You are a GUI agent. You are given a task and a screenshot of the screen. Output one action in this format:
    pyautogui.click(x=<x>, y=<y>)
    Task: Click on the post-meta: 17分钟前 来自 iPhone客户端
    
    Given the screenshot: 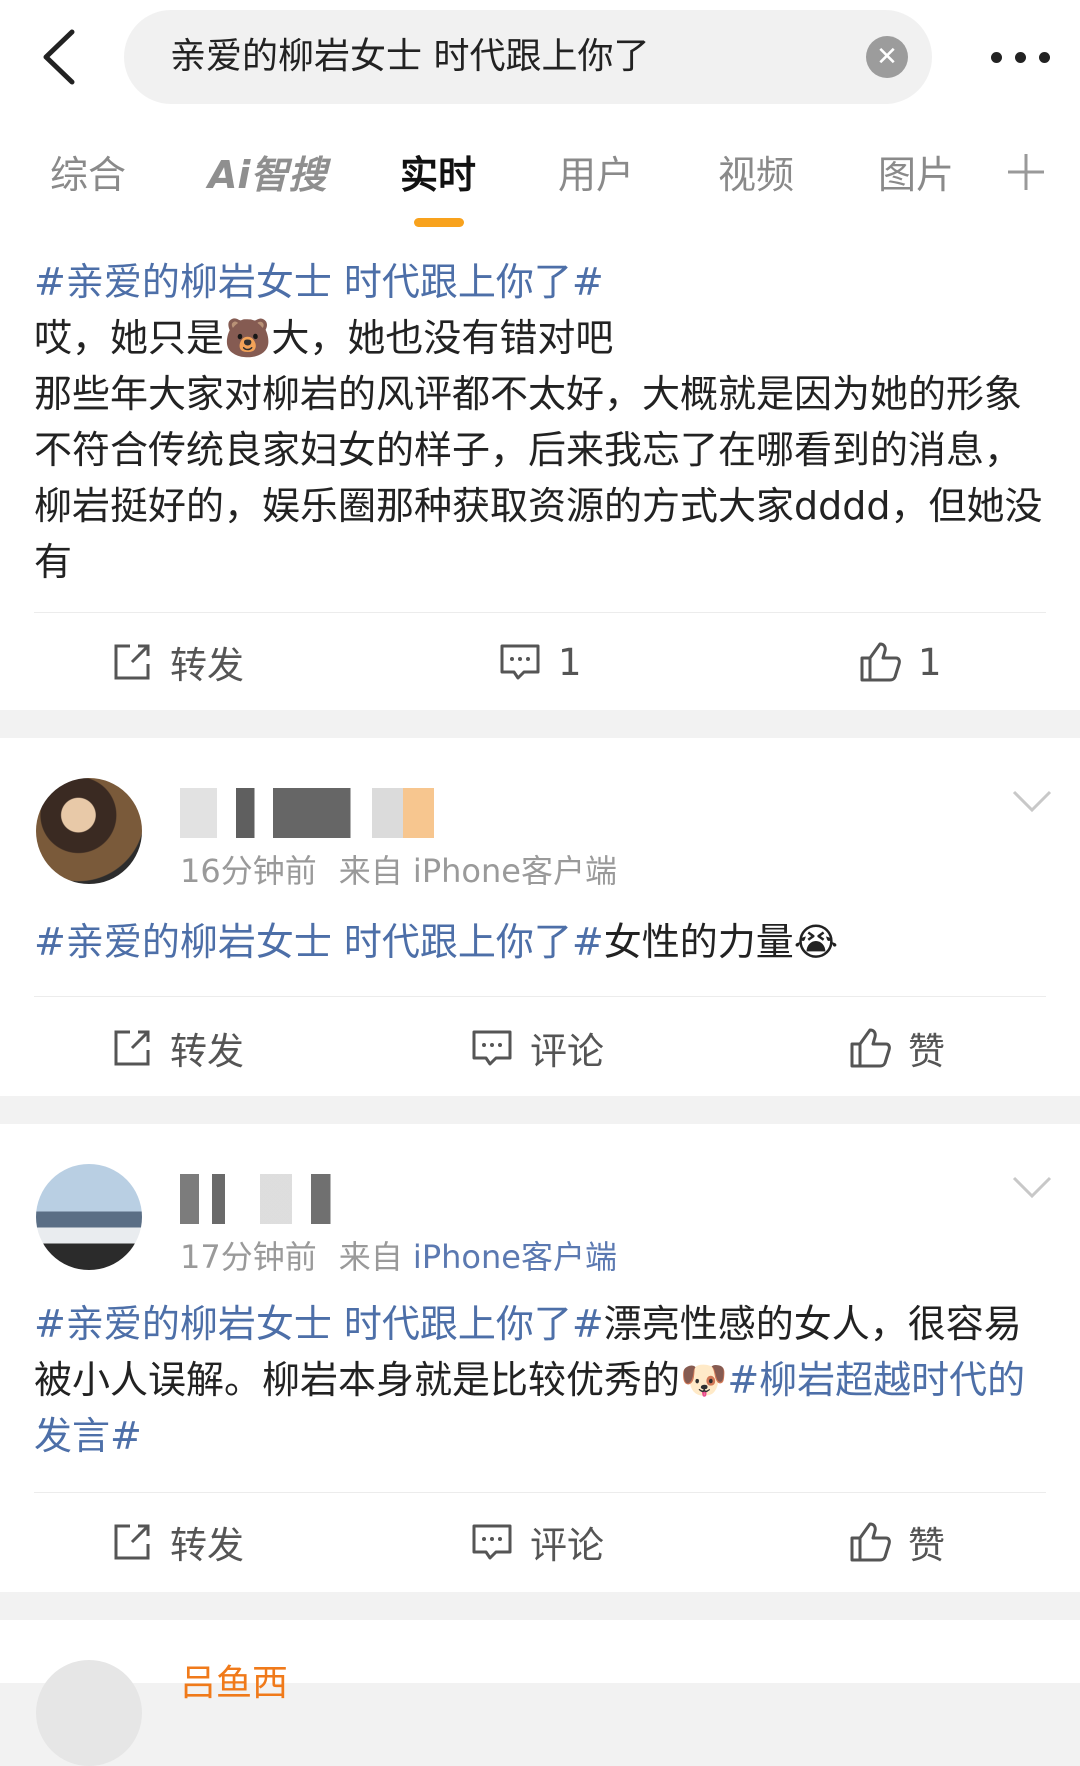 What is the action you would take?
    pyautogui.click(x=398, y=1257)
    